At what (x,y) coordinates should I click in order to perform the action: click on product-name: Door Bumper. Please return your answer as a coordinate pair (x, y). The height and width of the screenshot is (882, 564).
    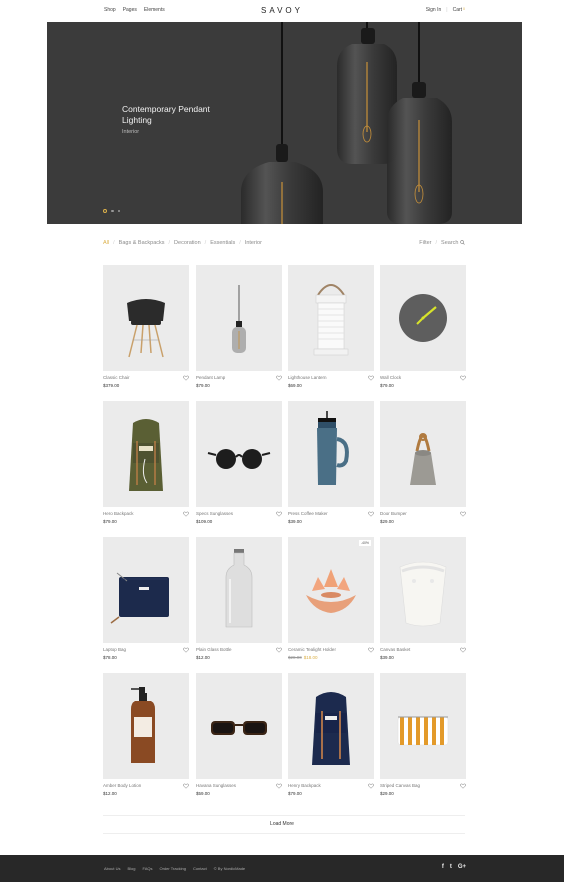
    Looking at the image, I should click on (423, 514).